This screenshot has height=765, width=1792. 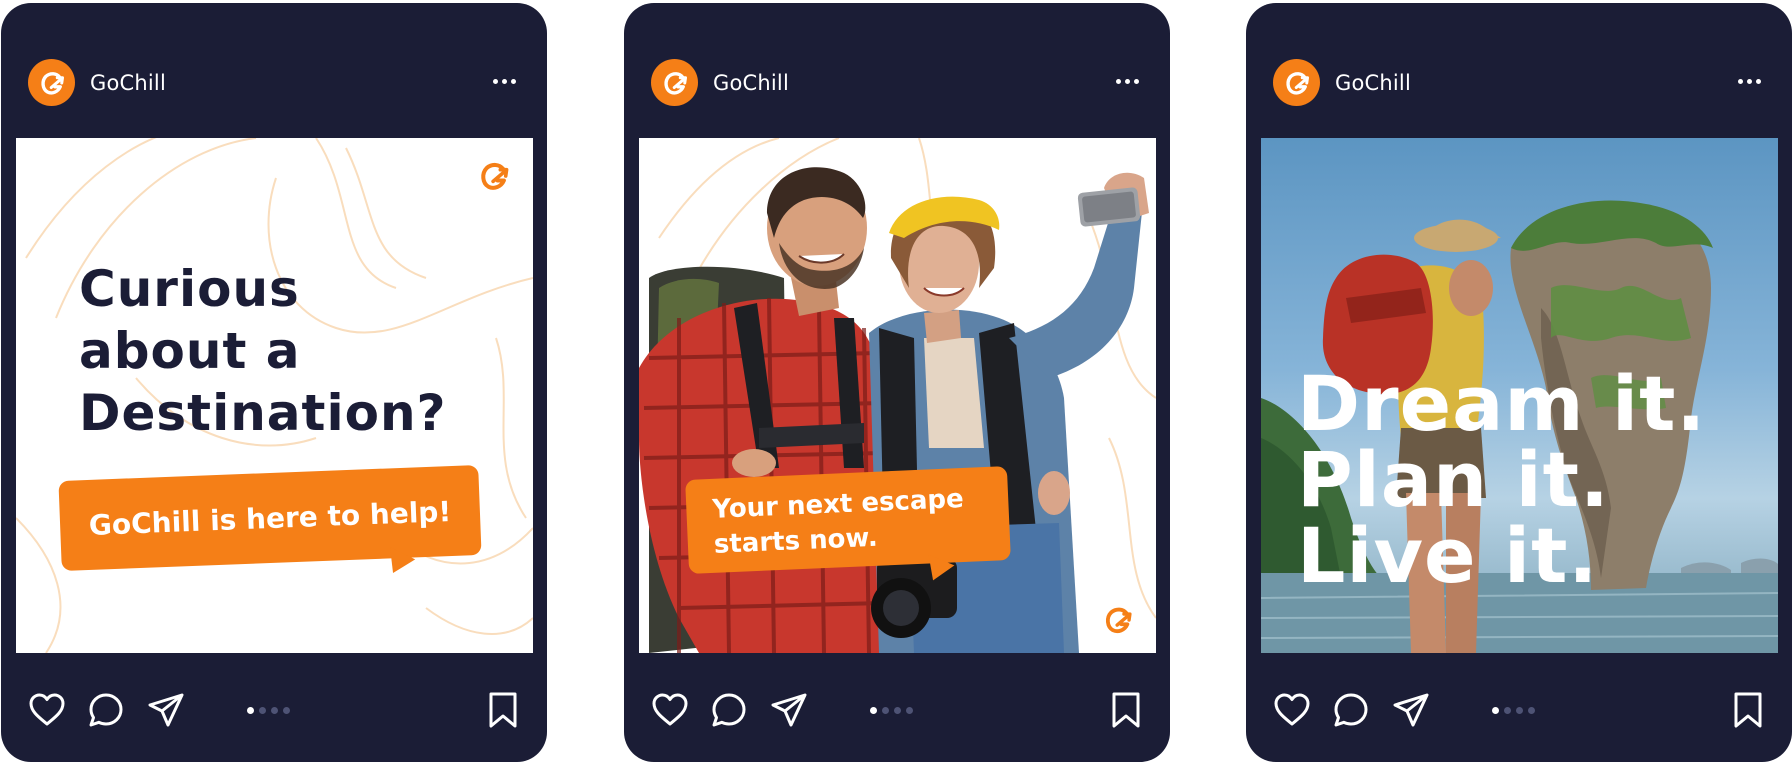 What do you see at coordinates (1502, 403) in the screenshot?
I see `headline-line: Dream it.` at bounding box center [1502, 403].